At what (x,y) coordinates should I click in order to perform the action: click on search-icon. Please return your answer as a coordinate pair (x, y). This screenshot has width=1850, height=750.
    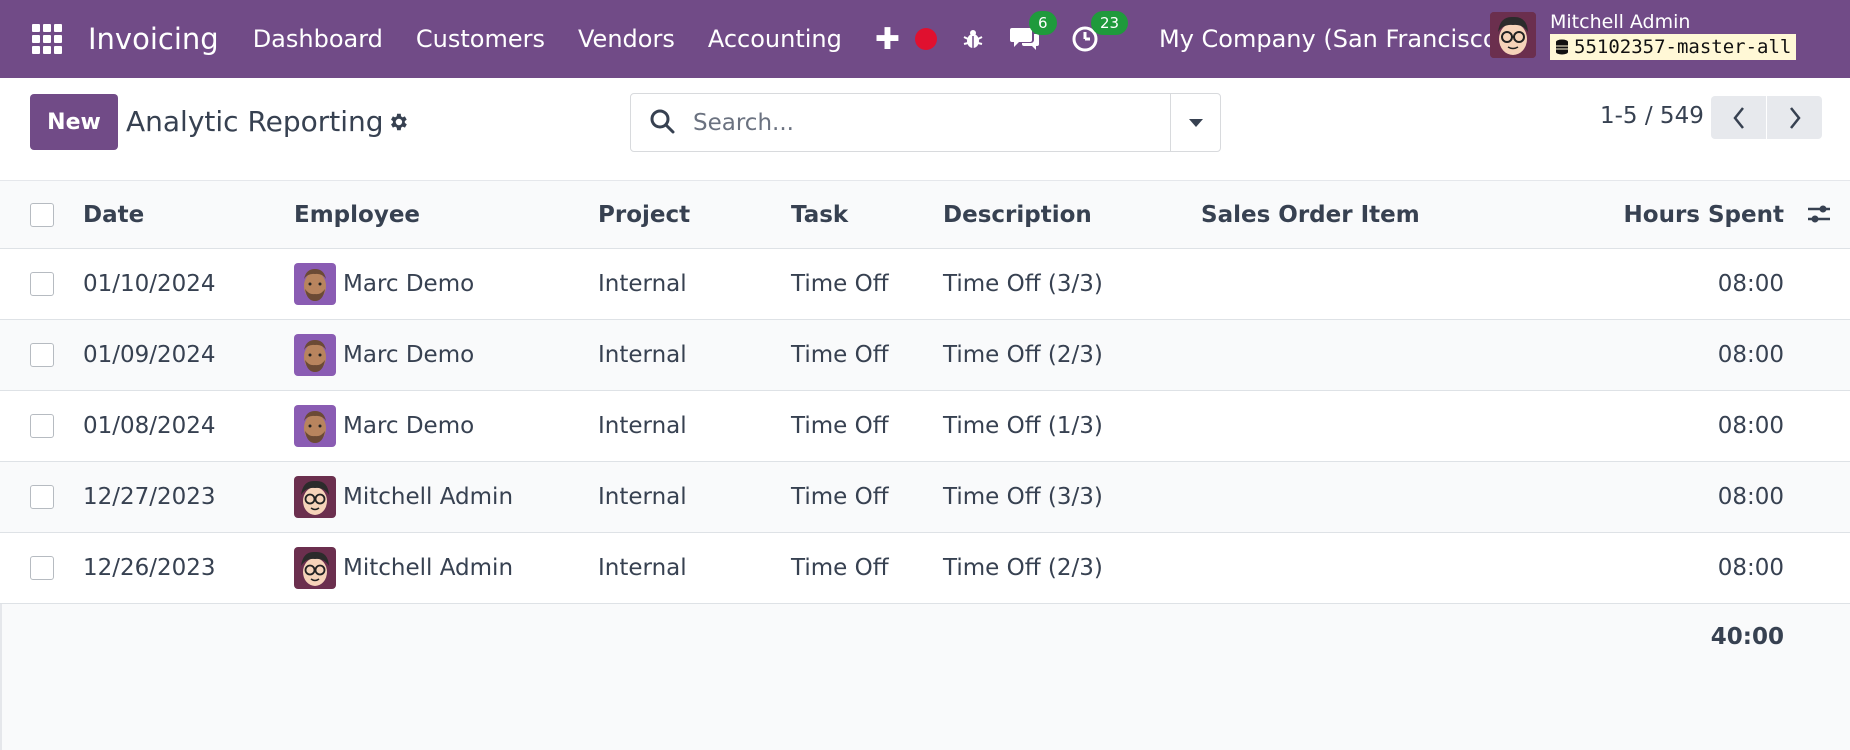
    Looking at the image, I should click on (662, 123).